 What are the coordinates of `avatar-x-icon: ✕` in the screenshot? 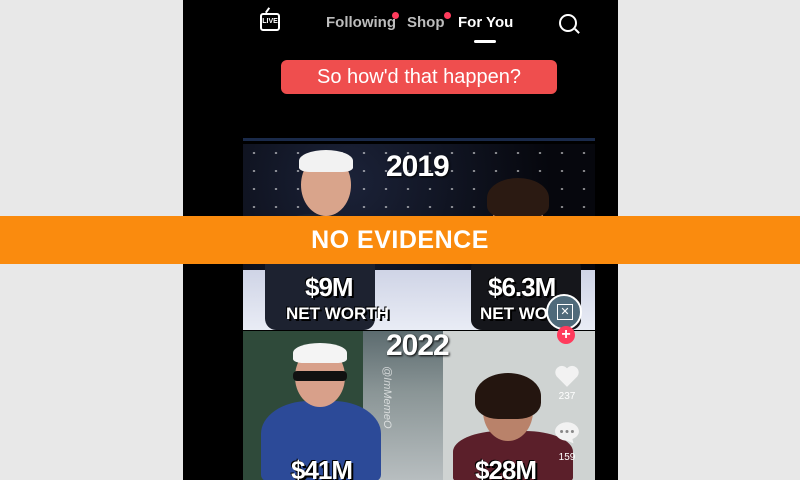 It's located at (565, 312).